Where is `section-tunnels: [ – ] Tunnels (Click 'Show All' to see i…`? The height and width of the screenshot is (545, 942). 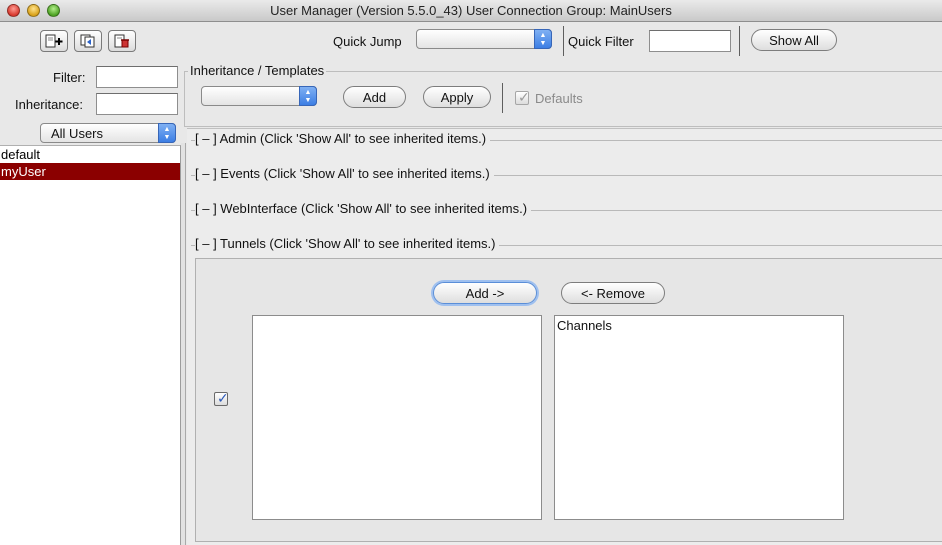 section-tunnels: [ – ] Tunnels (Click 'Show All' to see i… is located at coordinates (566, 245).